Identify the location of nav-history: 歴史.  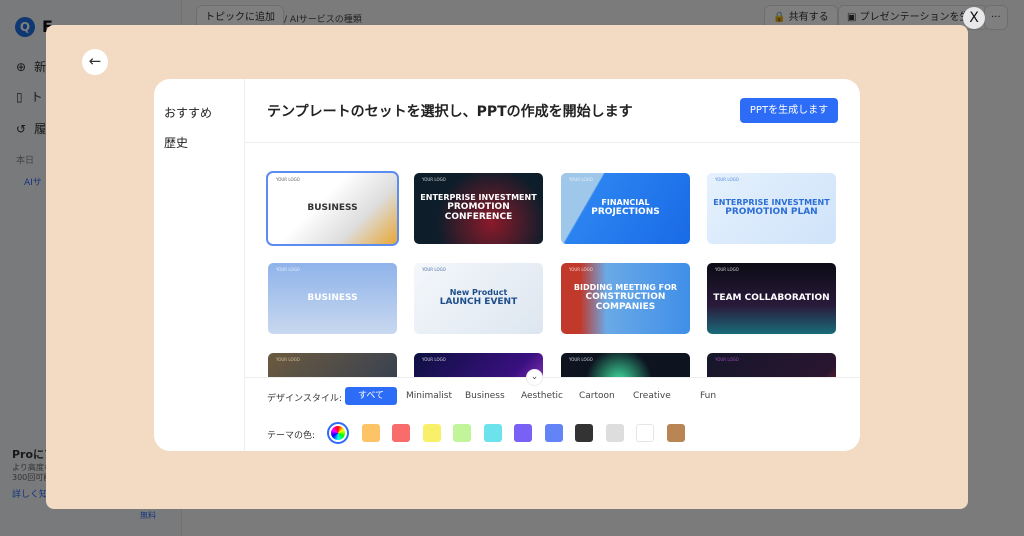
(176, 142).